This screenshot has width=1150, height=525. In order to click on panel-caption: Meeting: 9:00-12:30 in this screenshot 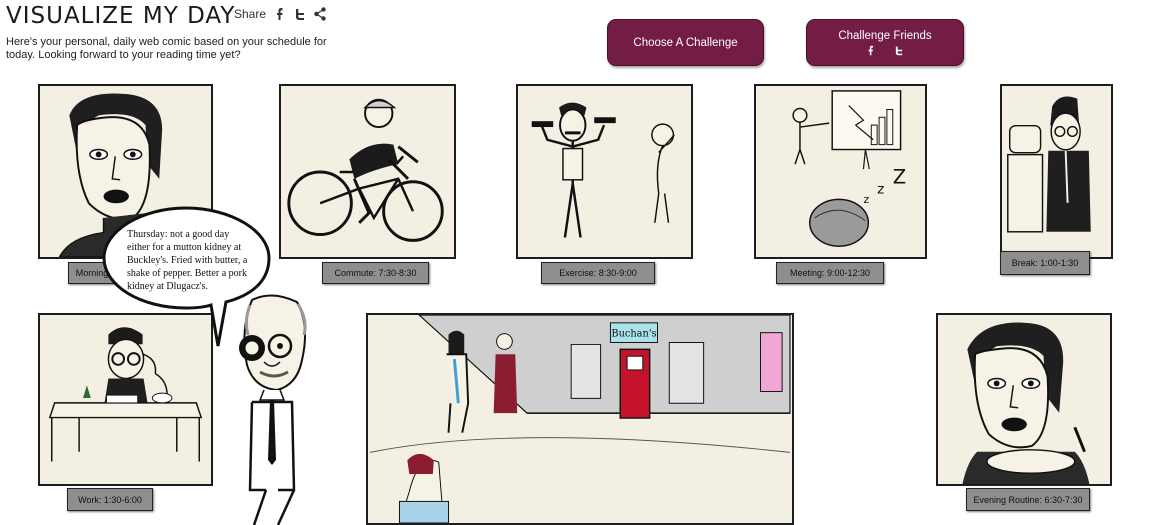, I will do `click(830, 273)`.